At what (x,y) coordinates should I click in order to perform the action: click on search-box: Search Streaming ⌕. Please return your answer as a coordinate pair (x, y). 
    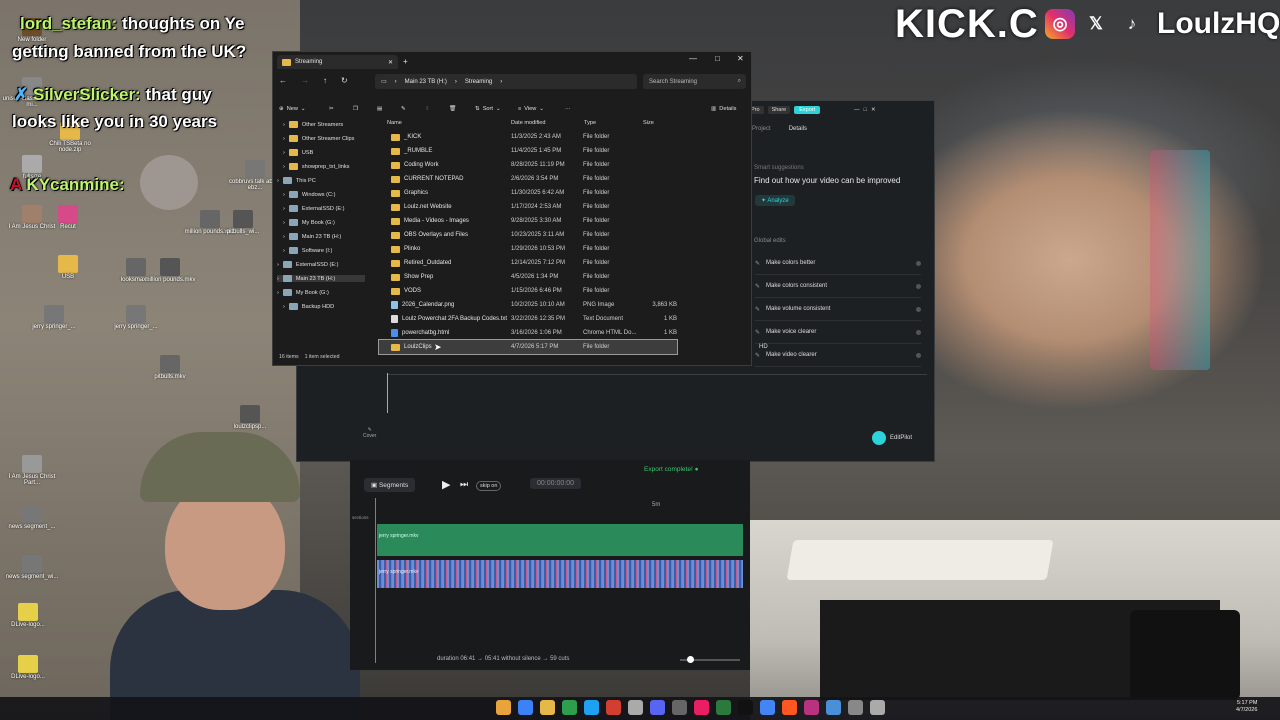
    Looking at the image, I should click on (694, 81).